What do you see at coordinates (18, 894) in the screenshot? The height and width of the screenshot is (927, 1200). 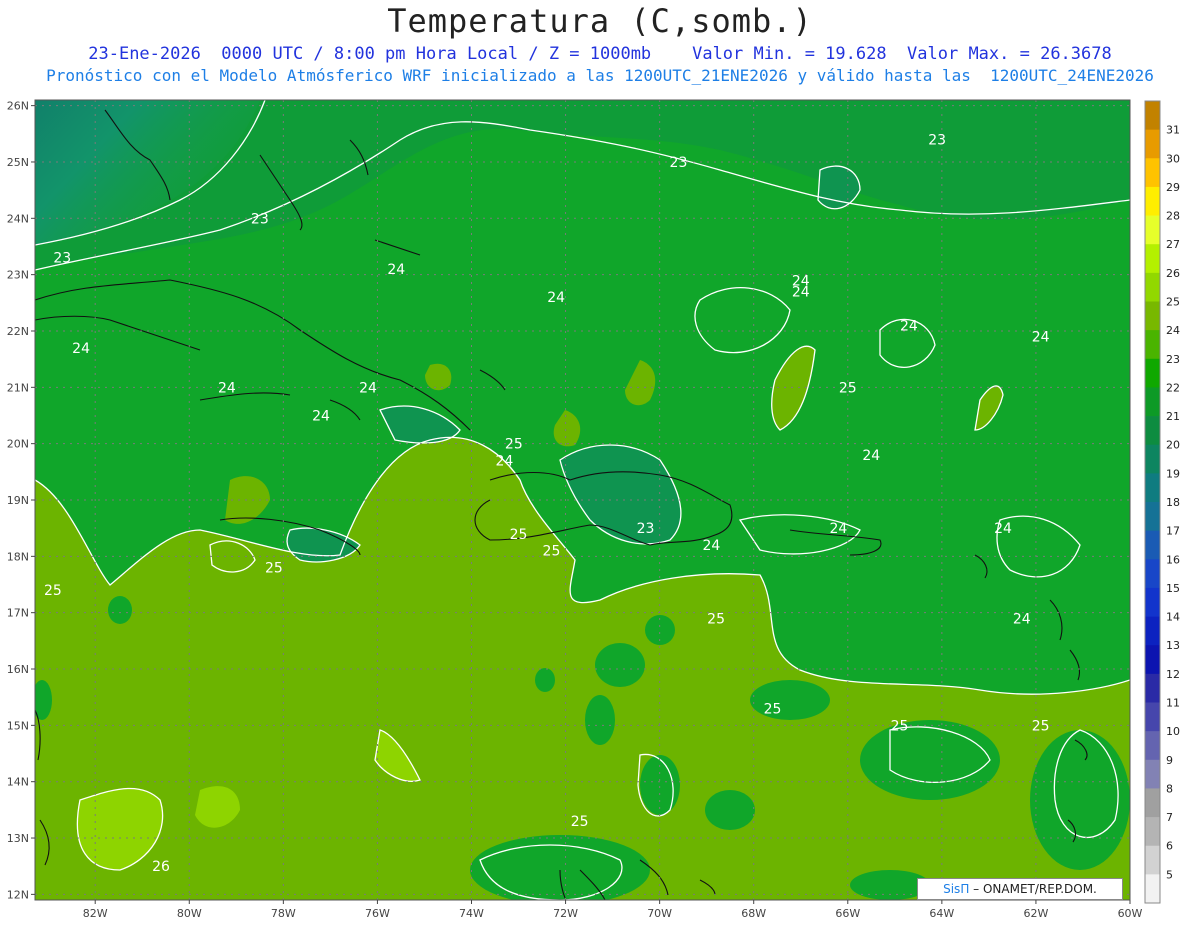 I see `lat-tick-label: 12N` at bounding box center [18, 894].